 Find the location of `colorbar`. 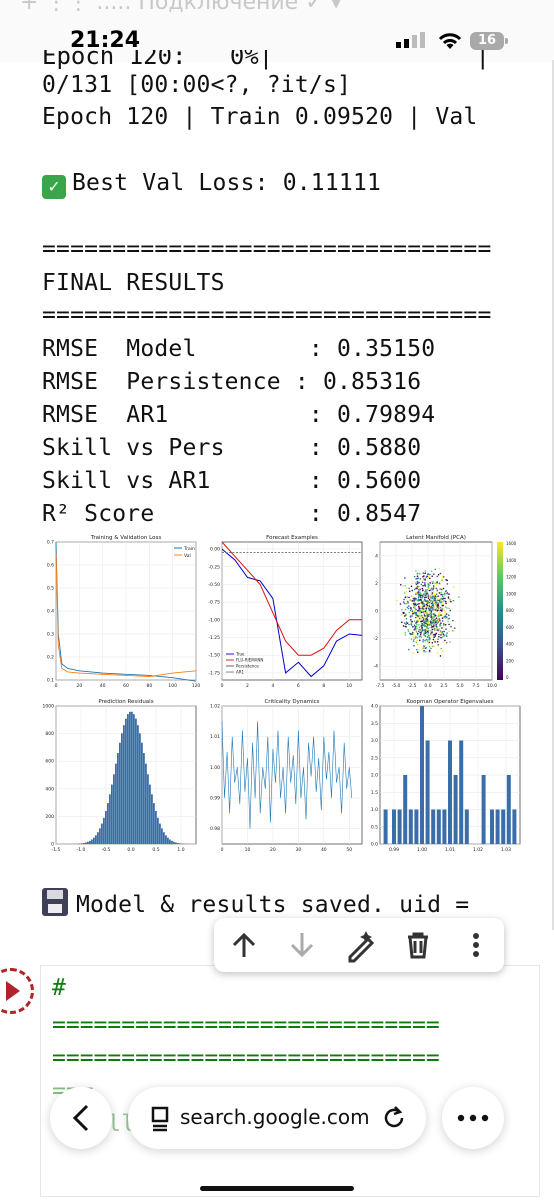

colorbar is located at coordinates (500, 611).